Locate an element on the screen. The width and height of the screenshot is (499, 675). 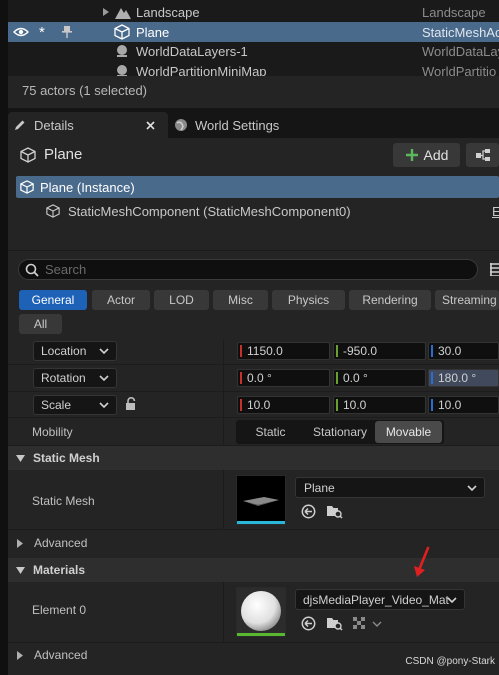
property-matrix-icon is located at coordinates (494, 269).